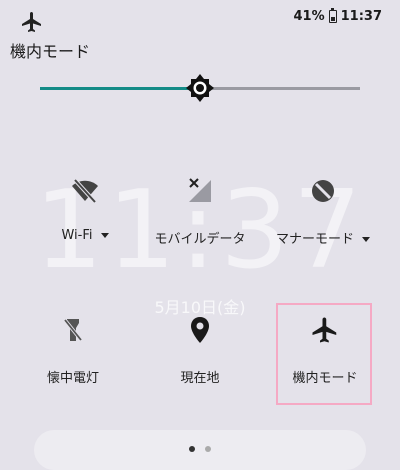  What do you see at coordinates (324, 354) in the screenshot?
I see `highlight-box` at bounding box center [324, 354].